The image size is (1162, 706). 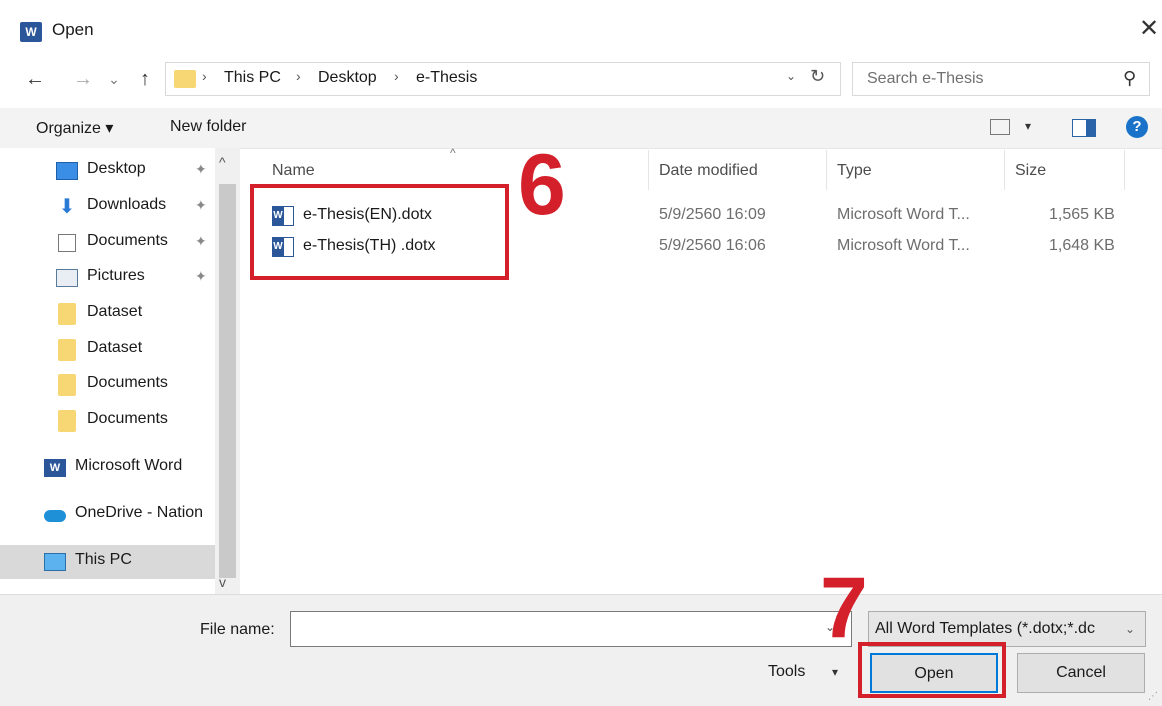 I want to click on new-folder-button: New folder, so click(x=208, y=127).